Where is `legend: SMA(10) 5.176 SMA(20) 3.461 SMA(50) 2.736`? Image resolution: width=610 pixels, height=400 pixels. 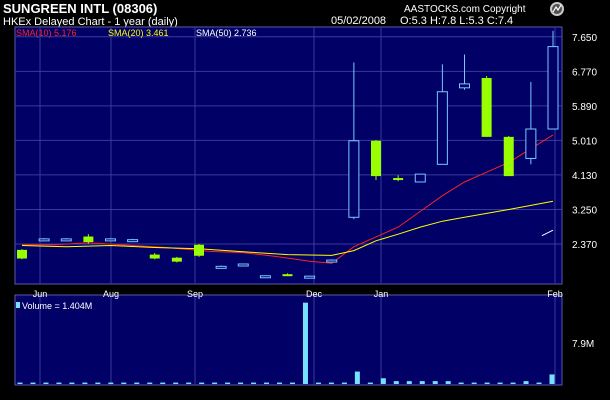 legend: SMA(10) 5.176 SMA(20) 3.461 SMA(50) 2.736 is located at coordinates (136, 33).